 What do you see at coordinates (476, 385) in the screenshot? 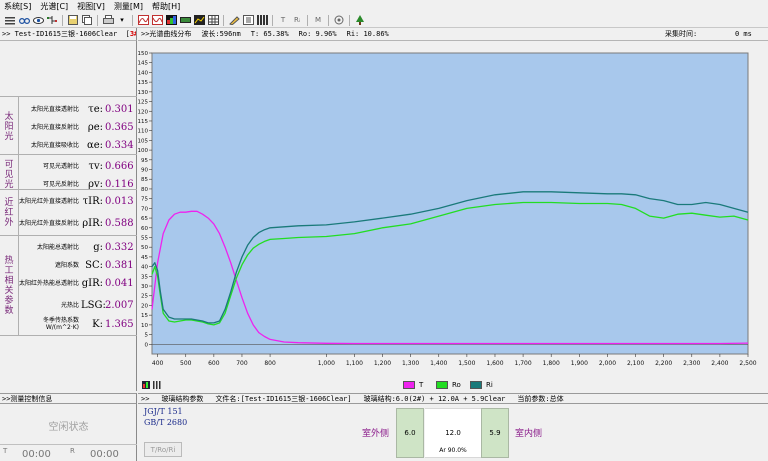
I see `legend-ri-swatch` at bounding box center [476, 385].